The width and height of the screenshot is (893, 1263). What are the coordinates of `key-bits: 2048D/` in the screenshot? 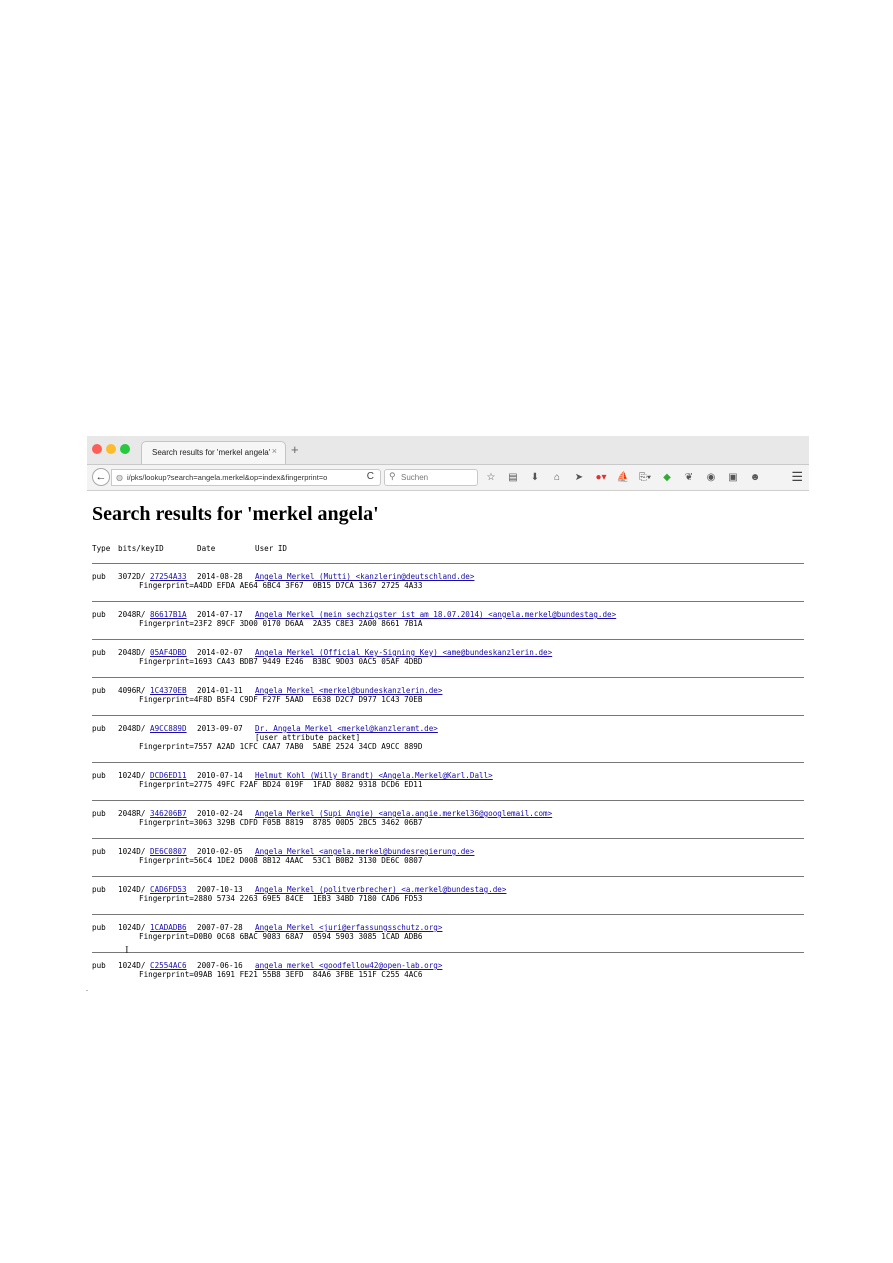 It's located at (132, 728).